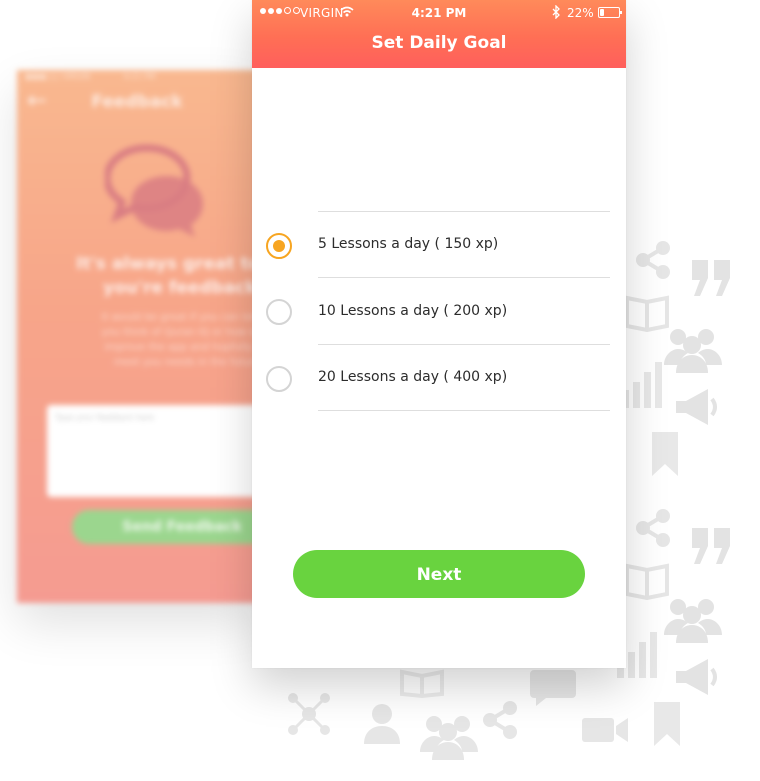 Image resolution: width=760 pixels, height=781 pixels. I want to click on person-icon, so click(382, 724).